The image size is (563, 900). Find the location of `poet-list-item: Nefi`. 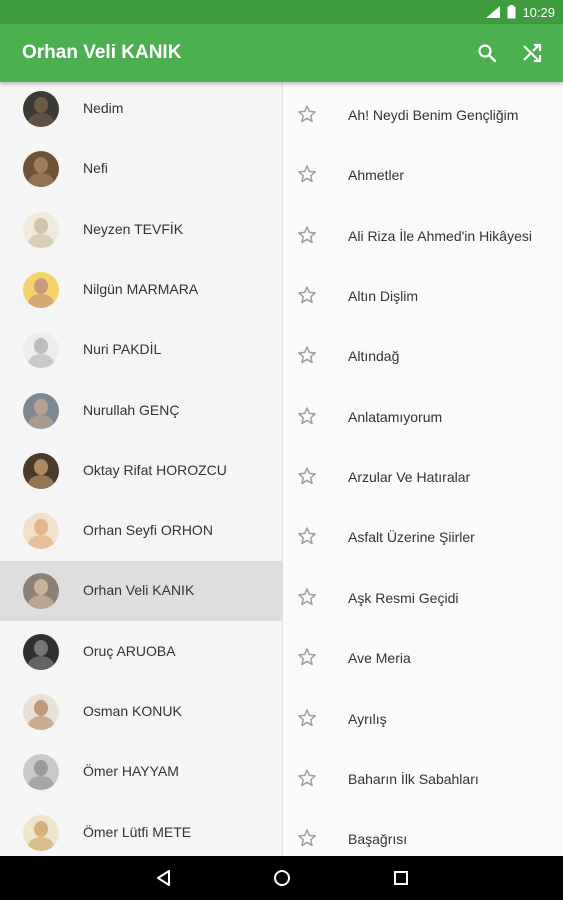

poet-list-item: Nefi is located at coordinates (141, 169).